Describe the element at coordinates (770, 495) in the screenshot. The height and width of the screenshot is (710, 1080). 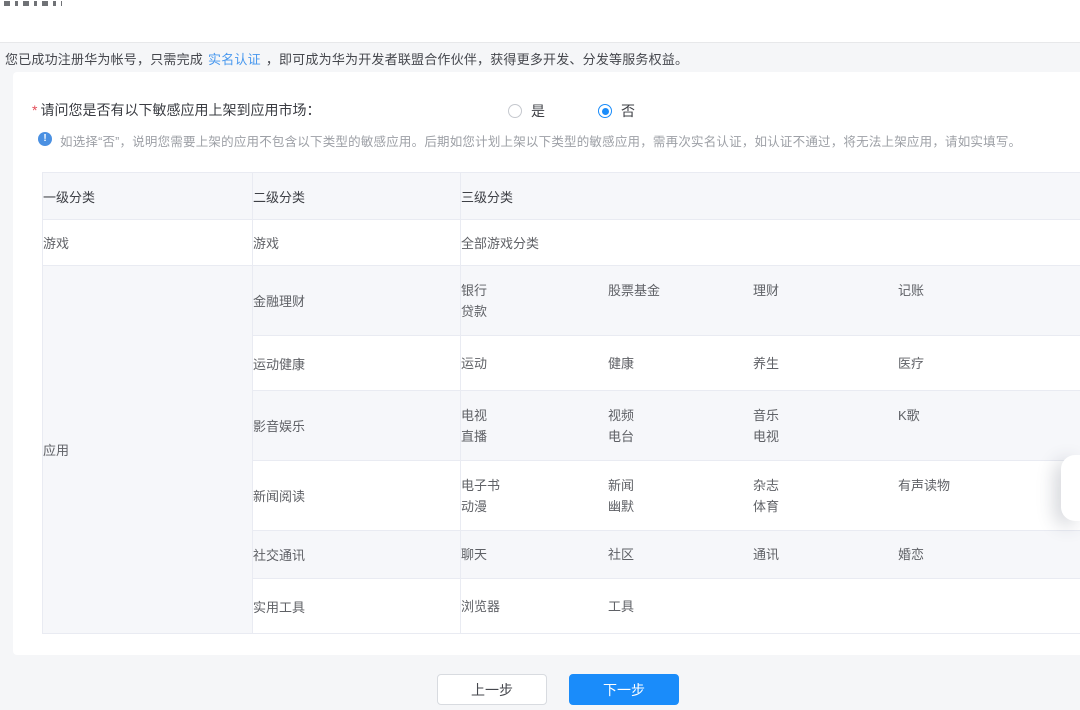
I see `cell-l3-news: 电子书 动漫 新闻 幽默 杂志 体育 有声读物` at that location.